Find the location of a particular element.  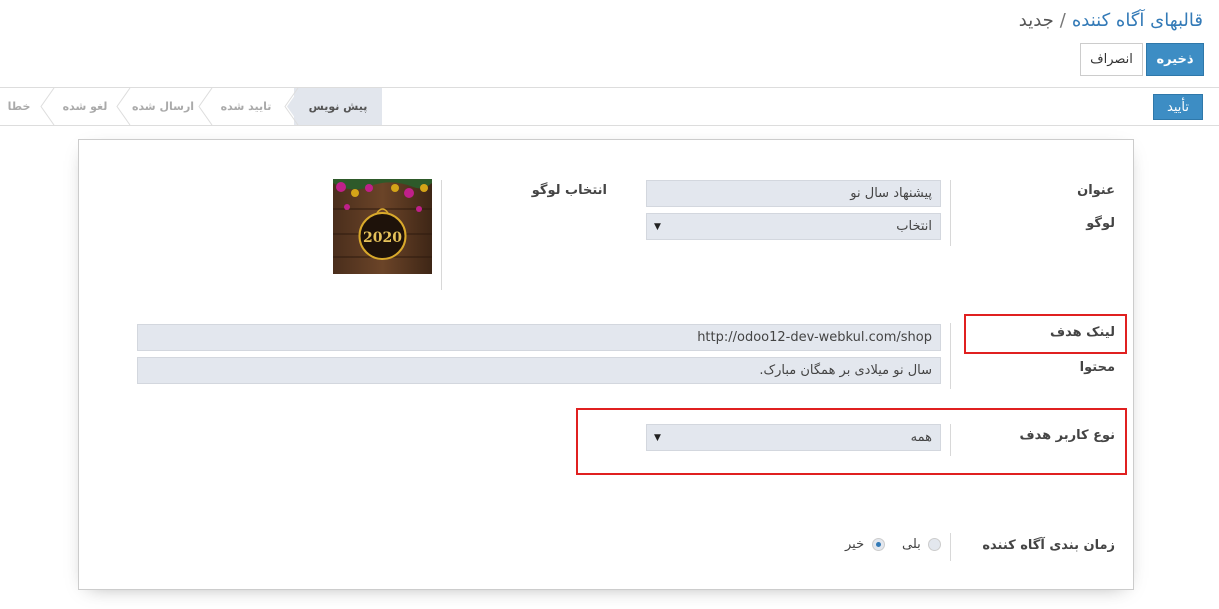

logo-select-value: انتخاب is located at coordinates (914, 226).